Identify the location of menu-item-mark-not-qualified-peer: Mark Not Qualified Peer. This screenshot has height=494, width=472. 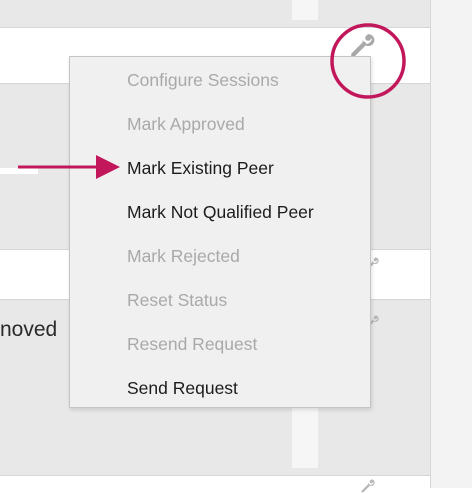
(220, 212).